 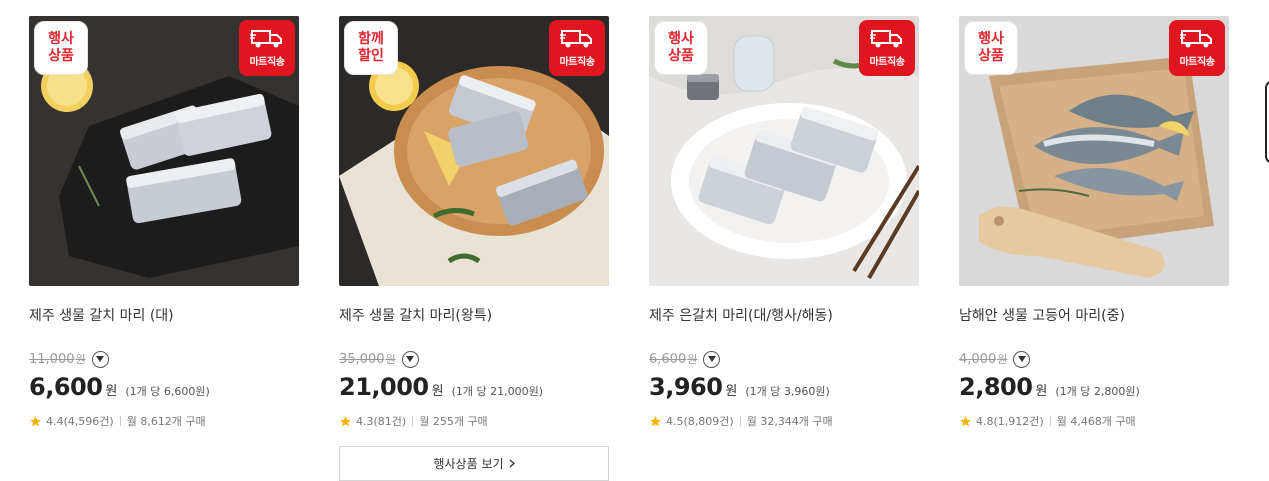 I want to click on sale-price: 6,600, so click(x=66, y=387).